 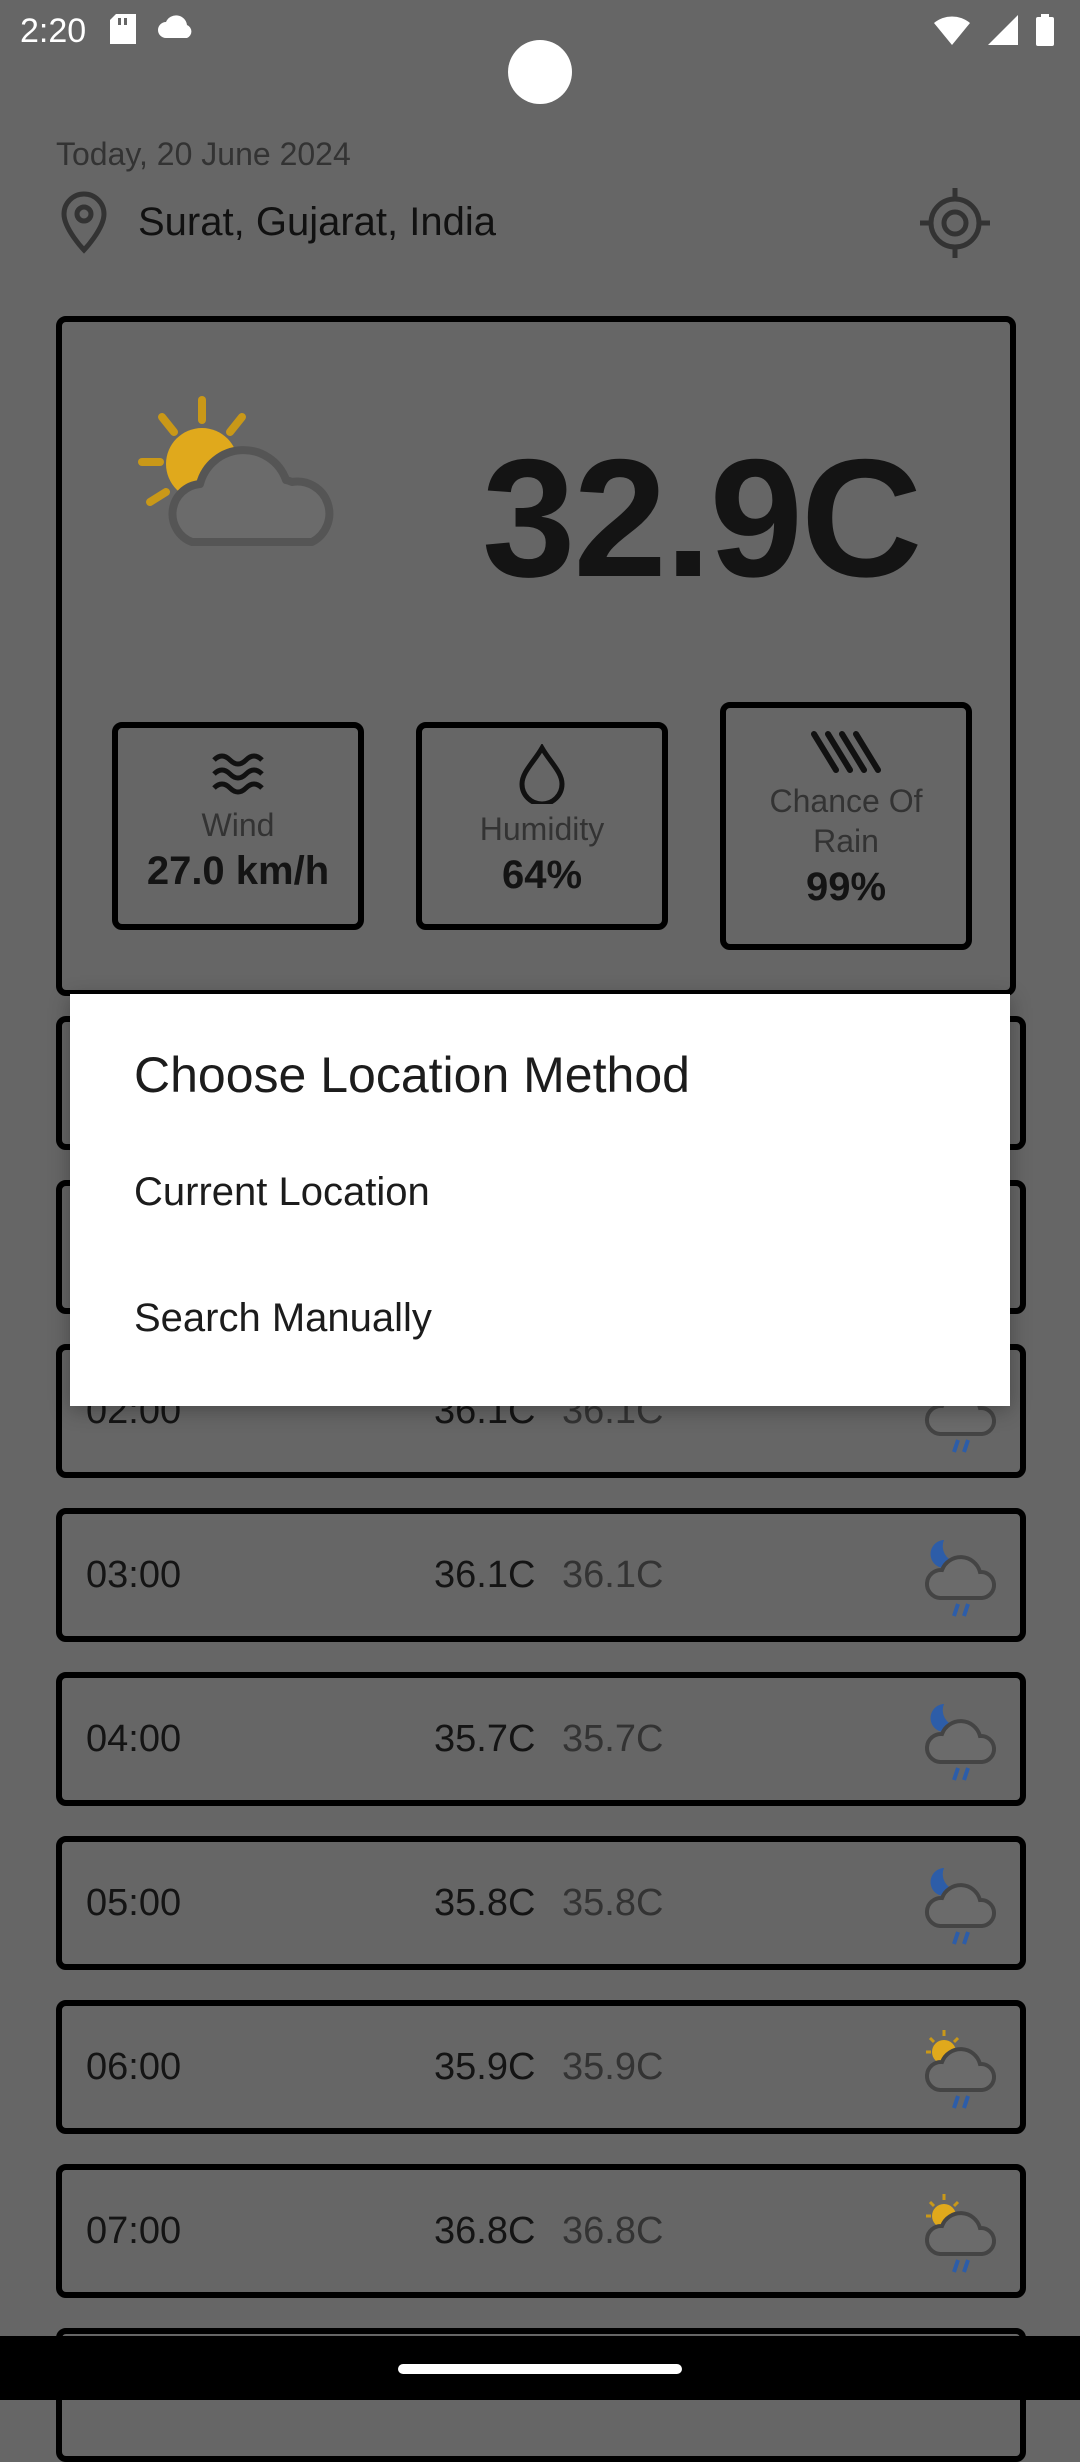 What do you see at coordinates (238, 774) in the screenshot?
I see `wind-icon` at bounding box center [238, 774].